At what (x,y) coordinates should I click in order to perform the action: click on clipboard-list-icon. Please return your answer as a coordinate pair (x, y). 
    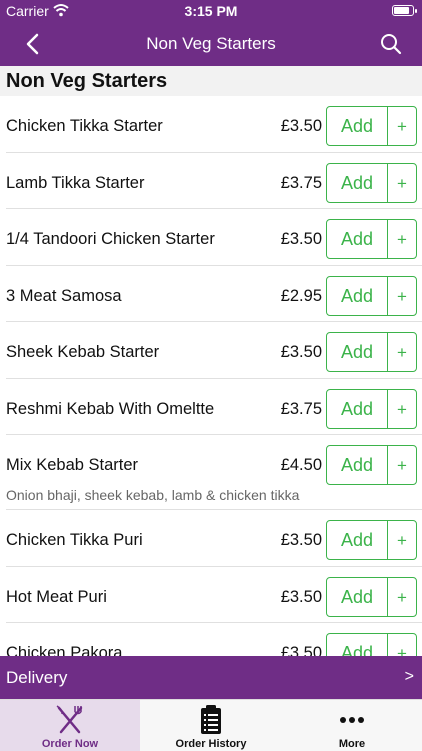
    Looking at the image, I should click on (211, 719).